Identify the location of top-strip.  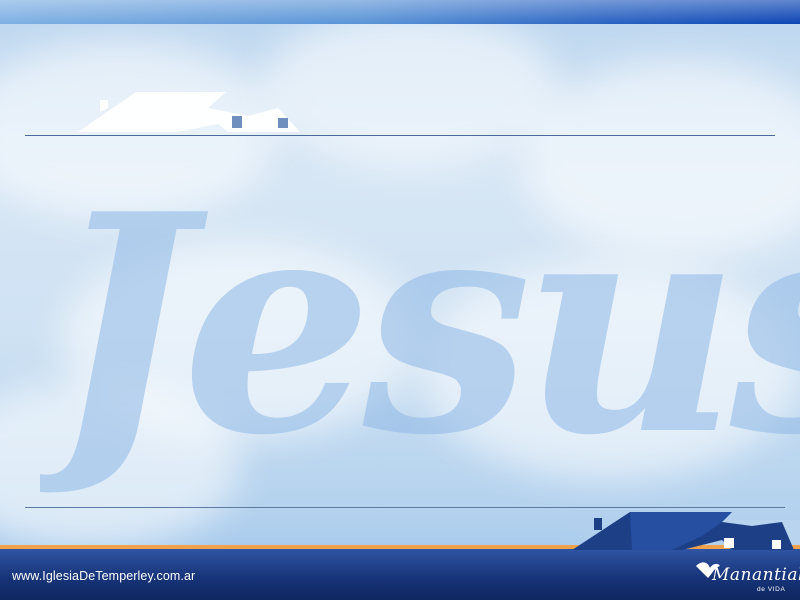
(400, 12).